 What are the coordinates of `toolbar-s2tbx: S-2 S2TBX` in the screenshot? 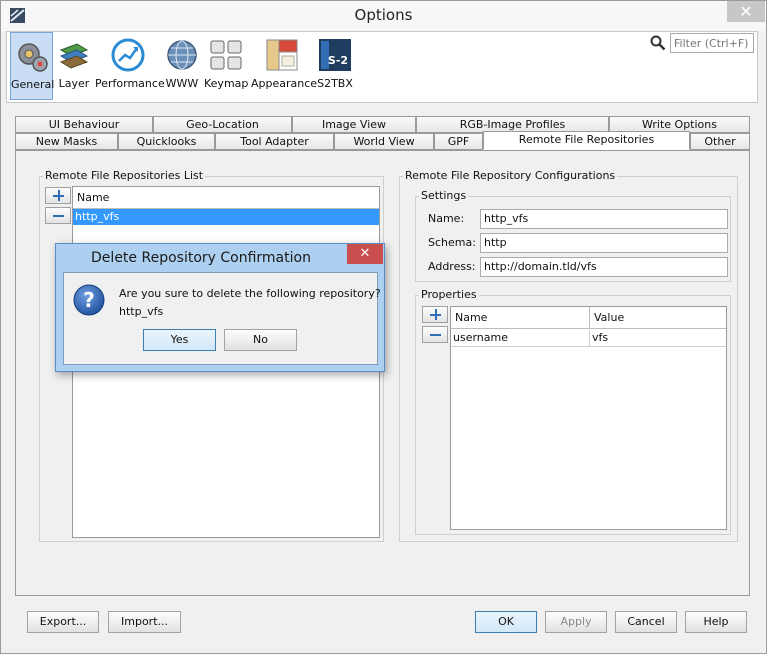 It's located at (335, 66).